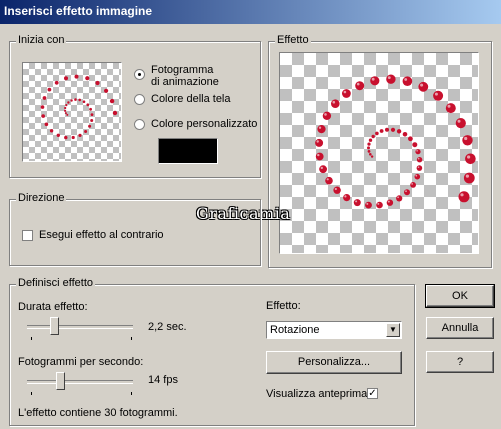 This screenshot has height=429, width=501. I want to click on radio-canvas-color, so click(139, 99).